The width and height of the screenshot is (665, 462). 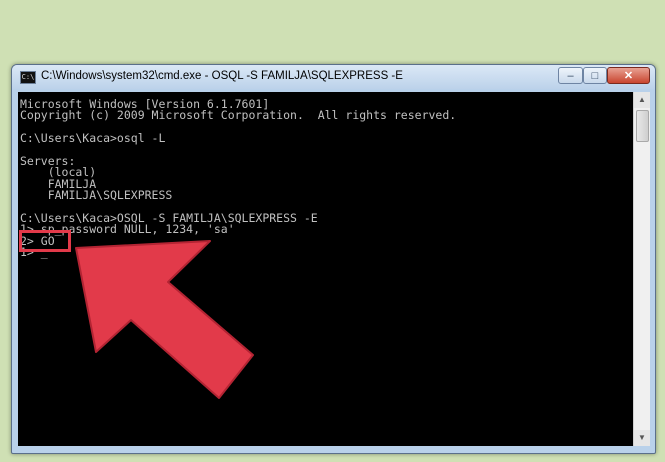 I want to click on arrow-shape, so click(x=164, y=319).